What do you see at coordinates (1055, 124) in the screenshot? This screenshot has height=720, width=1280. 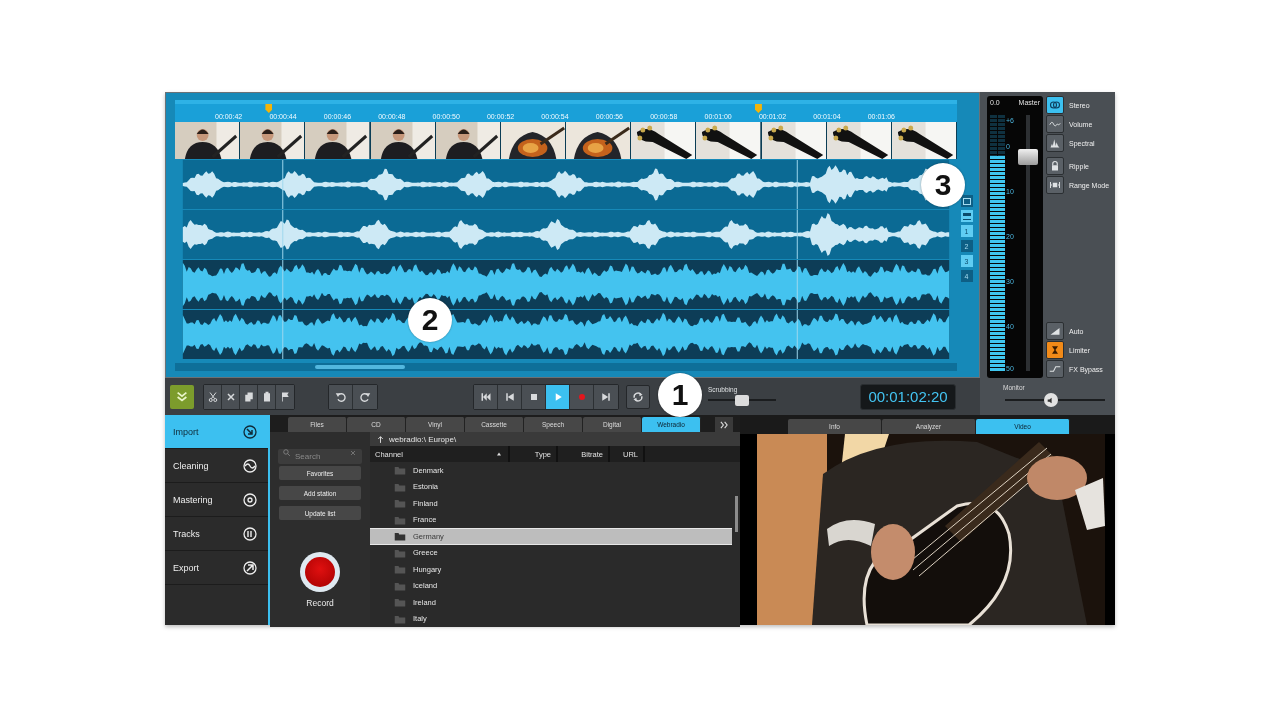 I see `volume-curve-button` at bounding box center [1055, 124].